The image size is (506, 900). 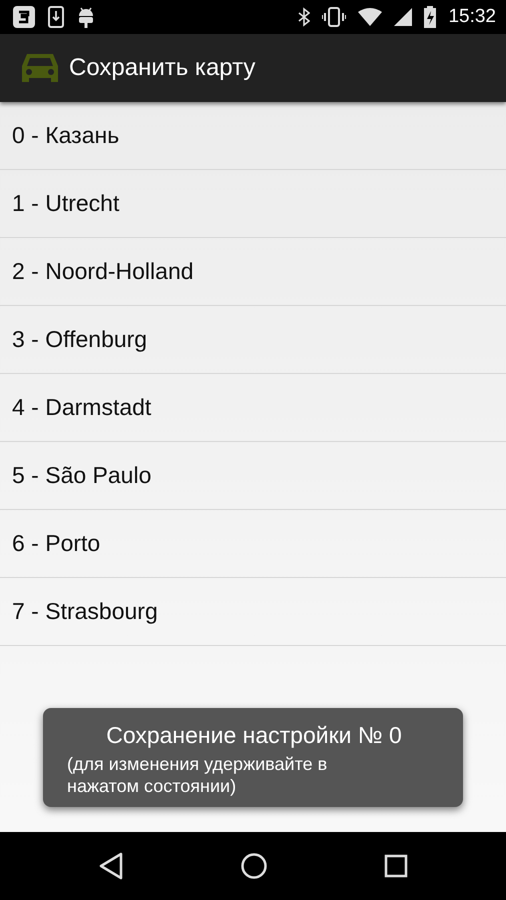 I want to click on map-list-item: 1 - Utrecht, so click(x=253, y=204).